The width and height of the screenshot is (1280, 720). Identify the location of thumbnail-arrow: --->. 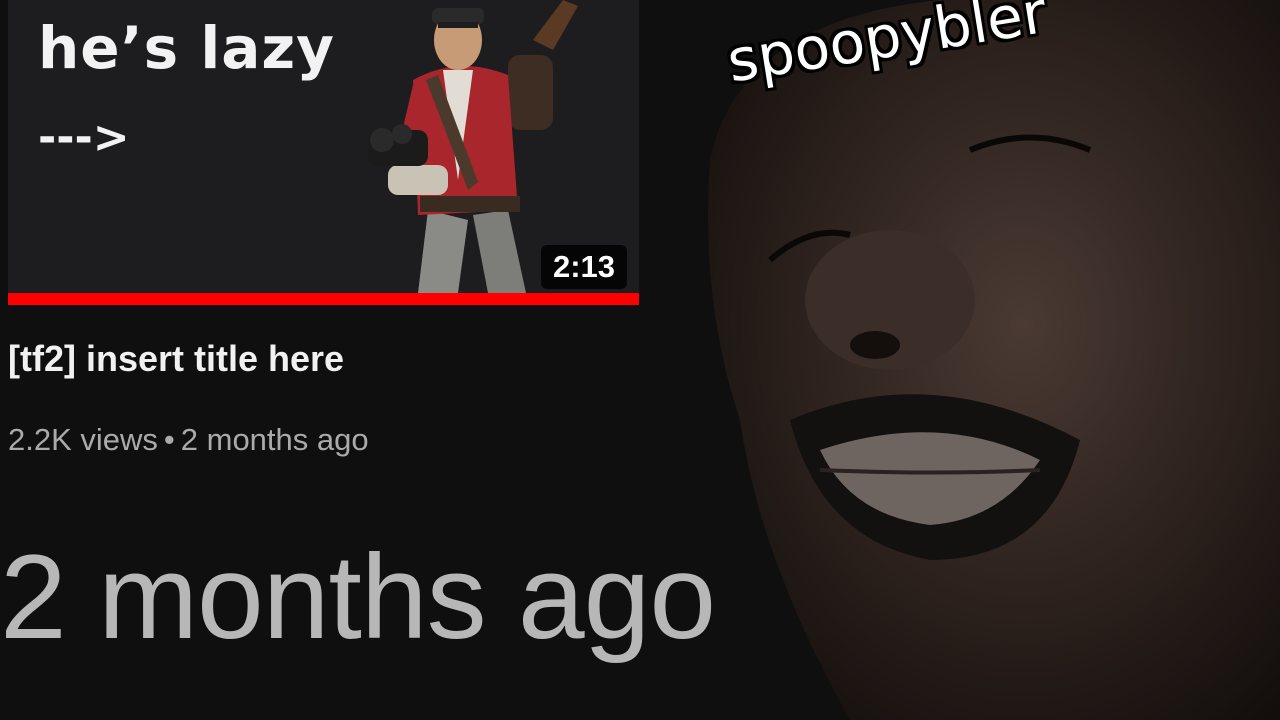
(84, 137).